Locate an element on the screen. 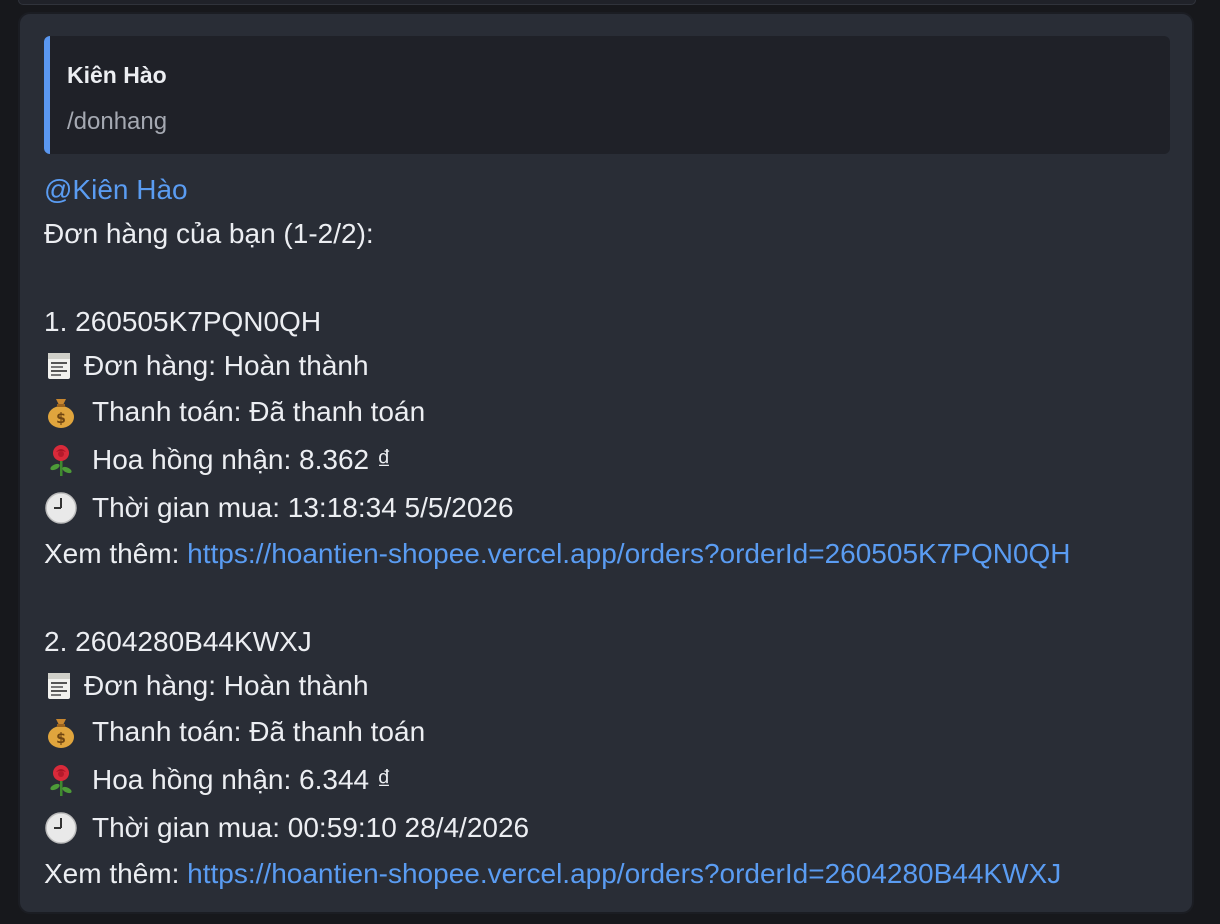  order-item: 1. 260505K7PQN0QH is located at coordinates (614, 322).